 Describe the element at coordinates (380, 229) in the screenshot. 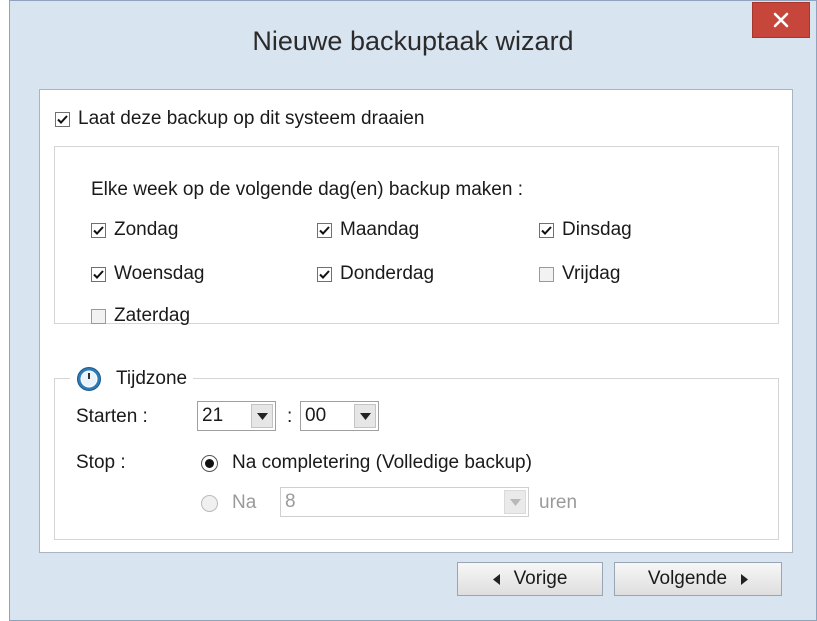

I see `day-monday-label: Maandag` at that location.